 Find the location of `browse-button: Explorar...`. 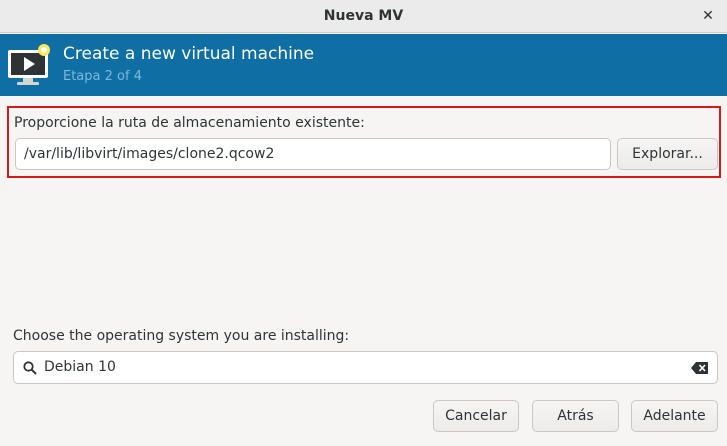

browse-button: Explorar... is located at coordinates (667, 154).